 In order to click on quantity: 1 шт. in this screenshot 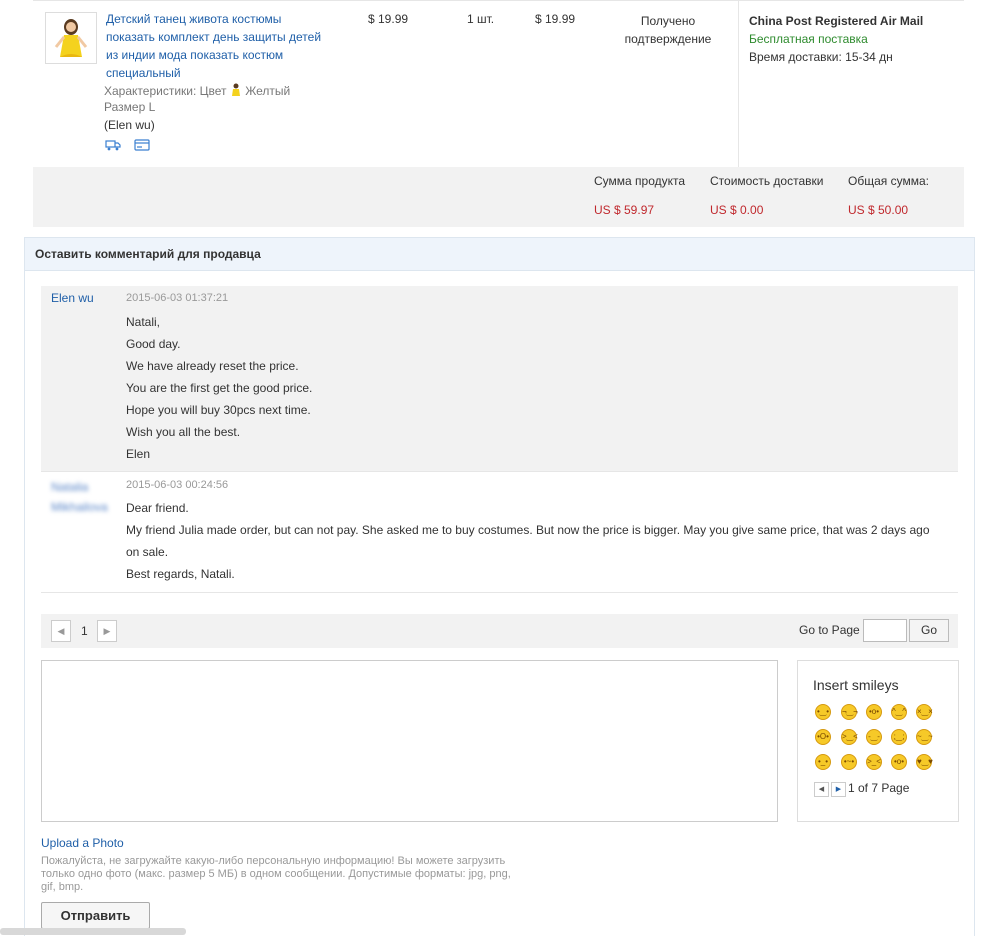, I will do `click(481, 19)`.